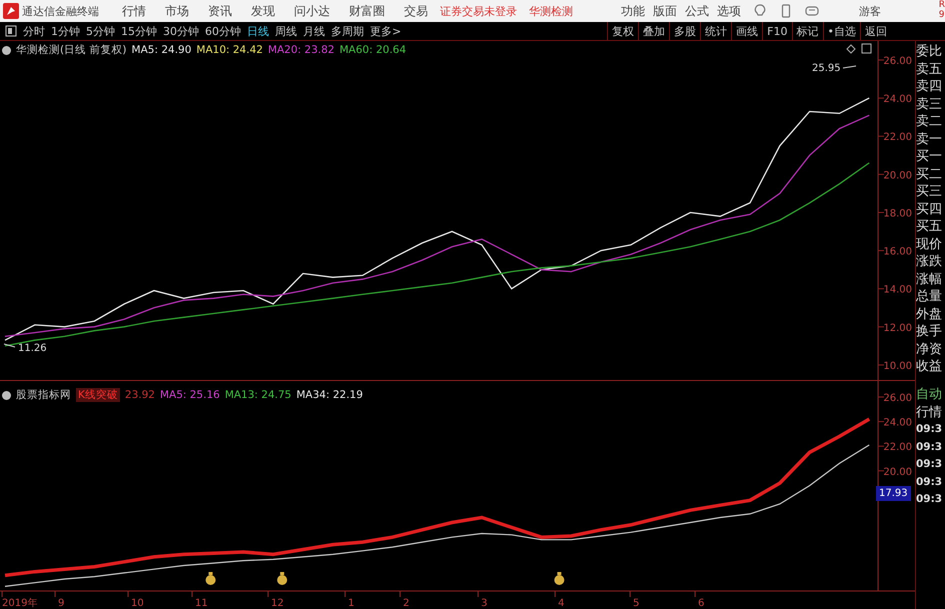 This screenshot has width=945, height=609. What do you see at coordinates (137, 603) in the screenshot?
I see `axis-label: 10` at bounding box center [137, 603].